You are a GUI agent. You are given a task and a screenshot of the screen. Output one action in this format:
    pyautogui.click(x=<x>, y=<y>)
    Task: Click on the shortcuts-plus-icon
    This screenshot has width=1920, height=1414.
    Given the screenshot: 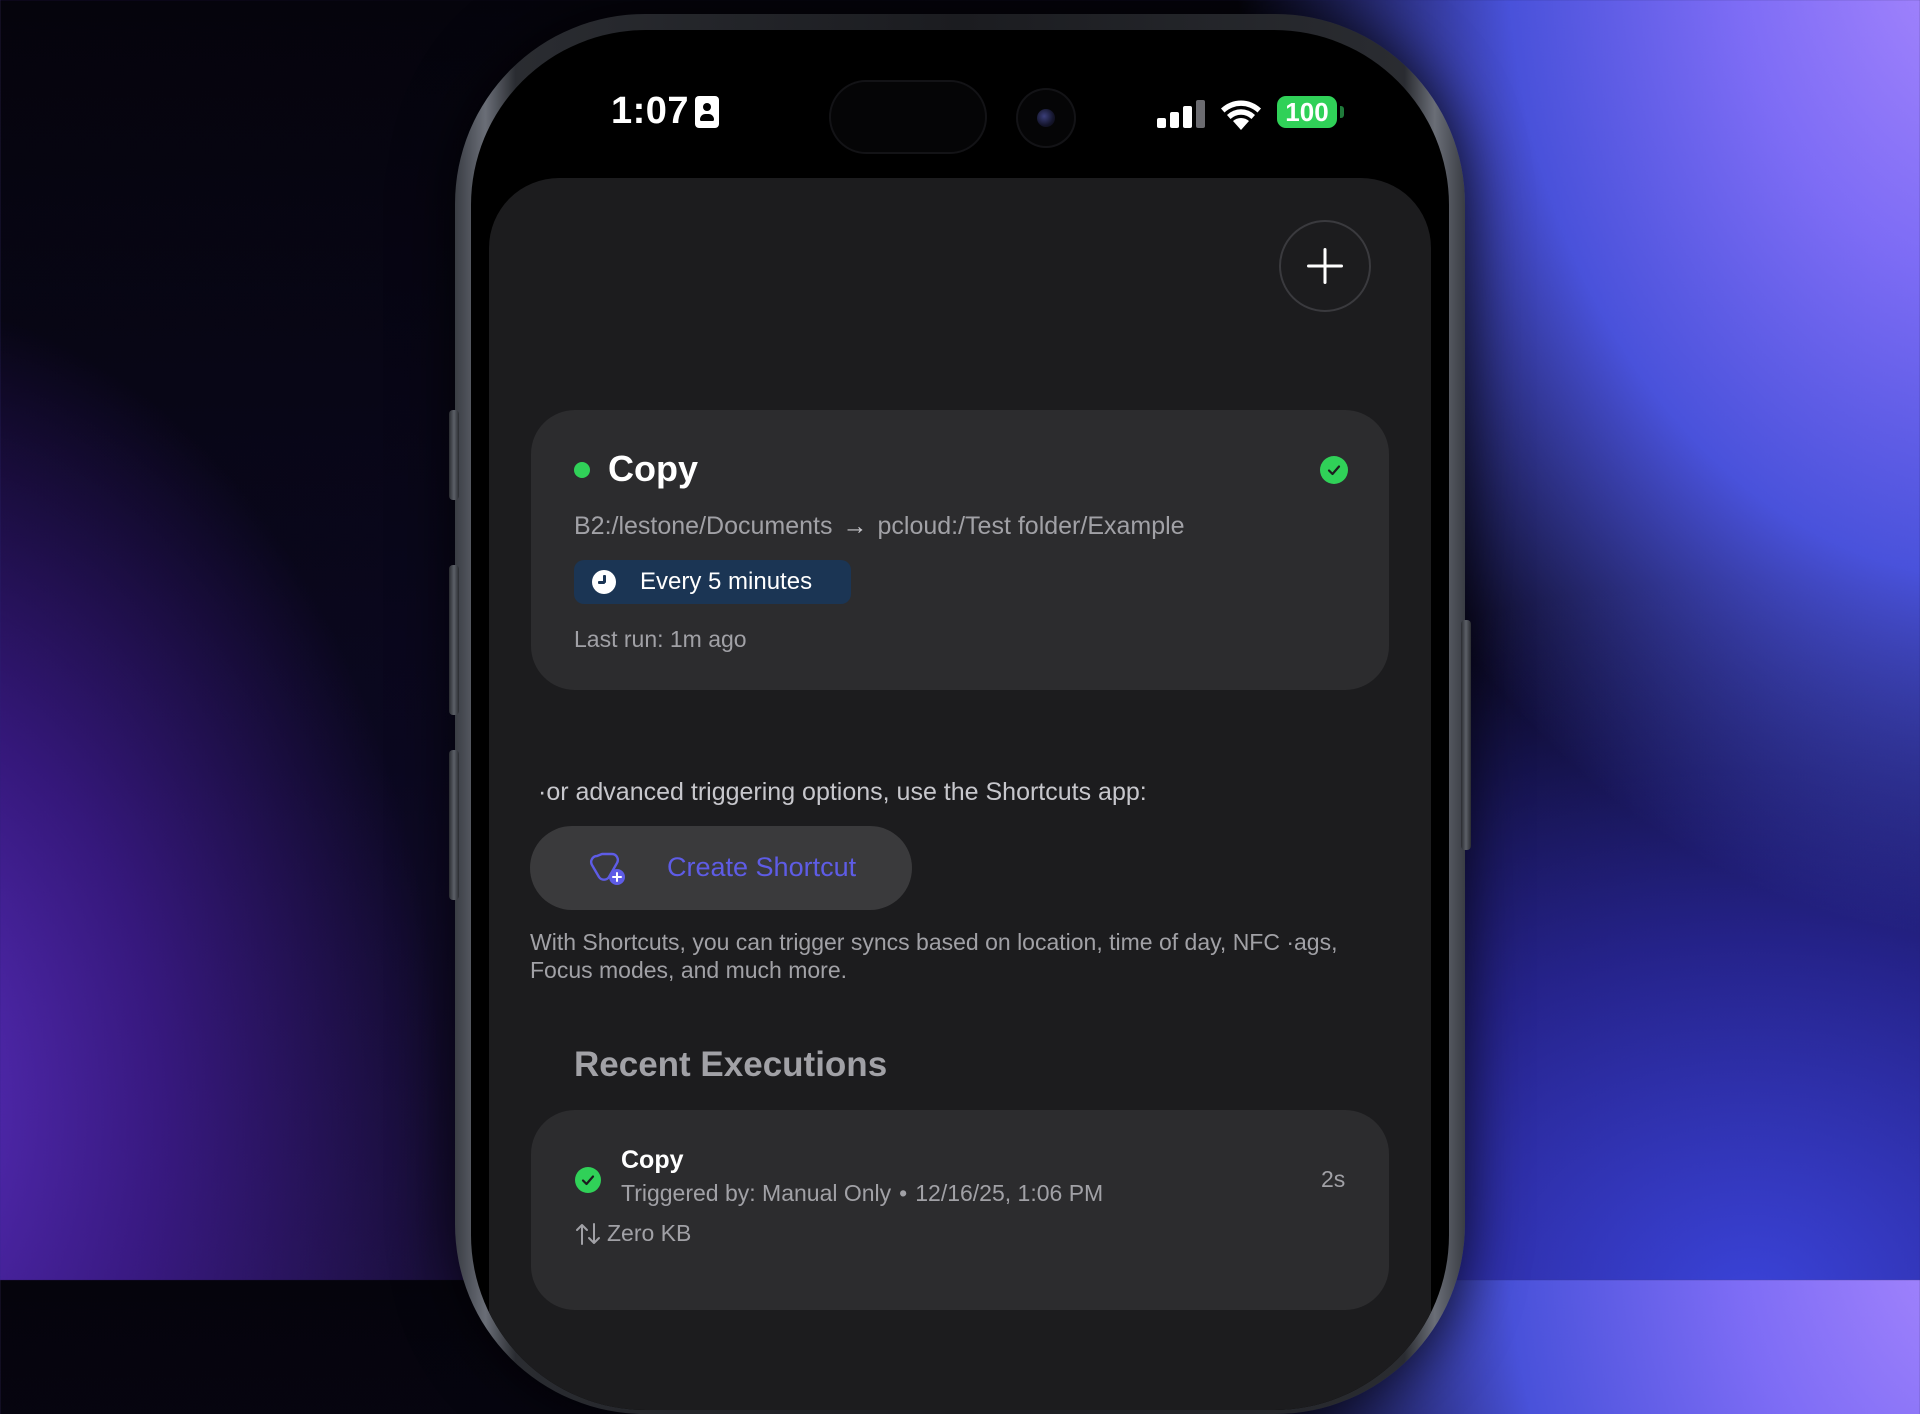 What is the action you would take?
    pyautogui.click(x=607, y=868)
    